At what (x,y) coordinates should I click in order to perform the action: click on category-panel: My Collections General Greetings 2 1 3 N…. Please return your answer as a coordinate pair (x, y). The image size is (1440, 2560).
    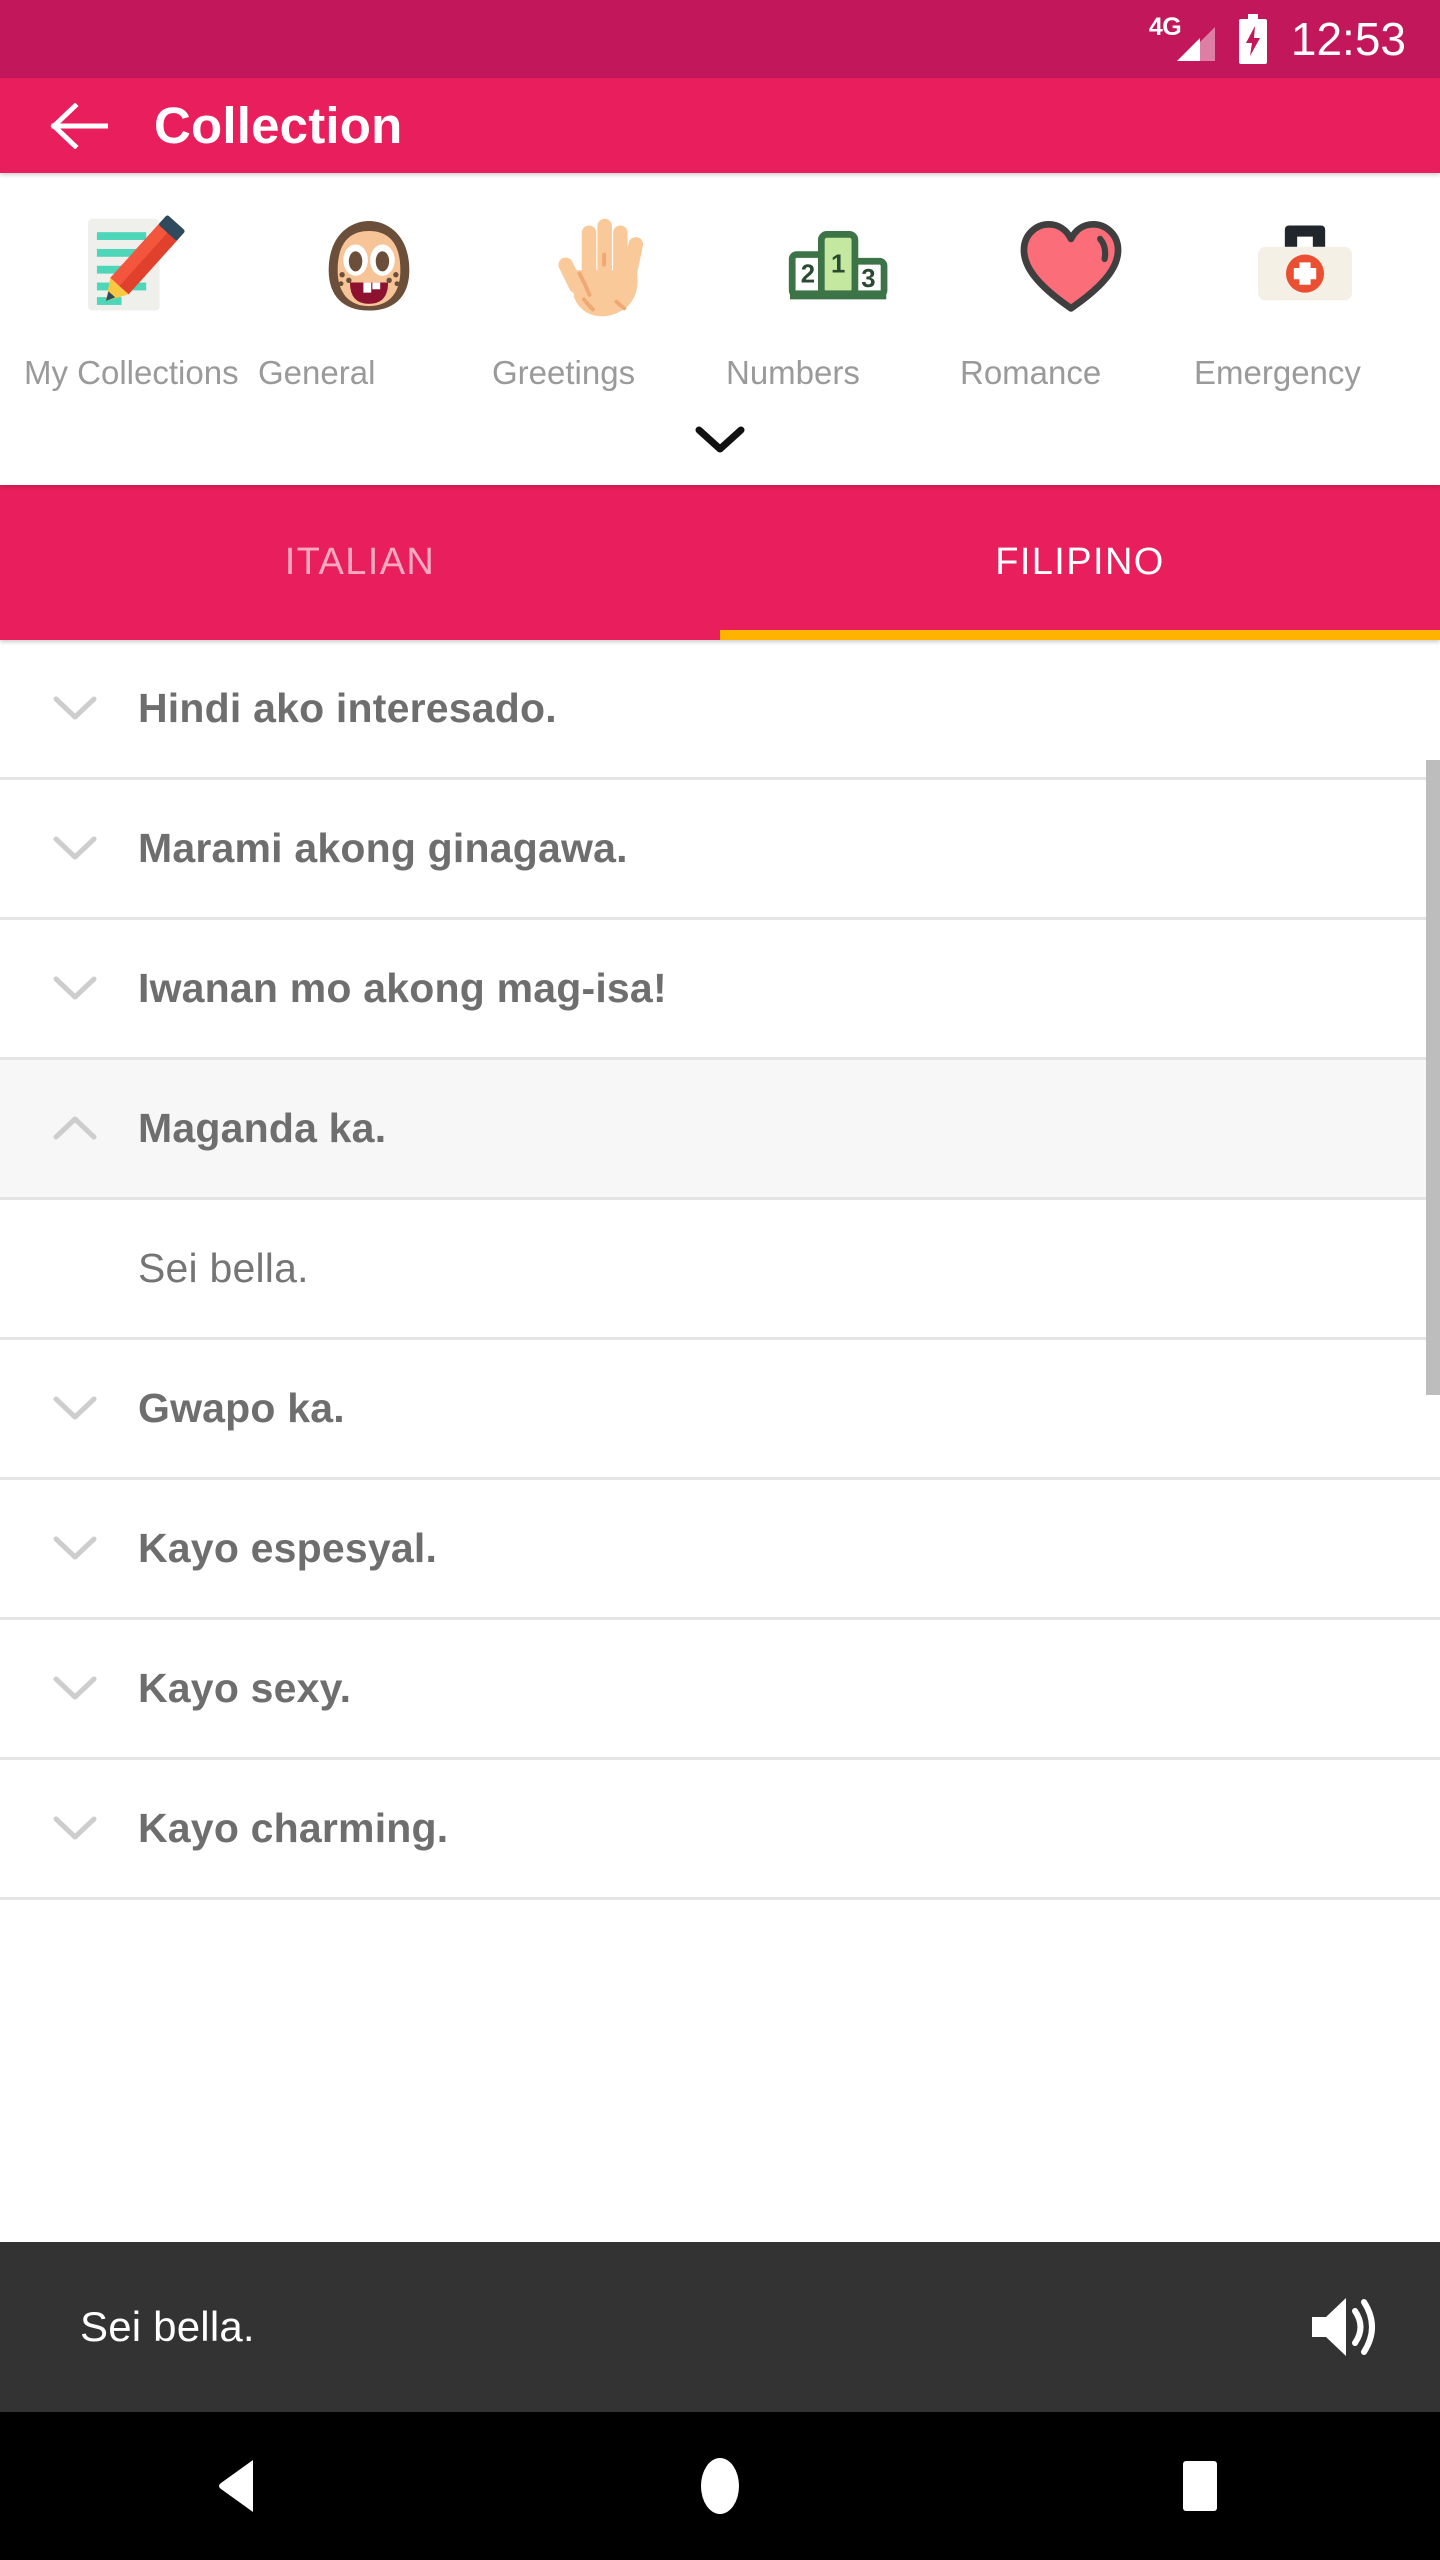
    Looking at the image, I should click on (720, 329).